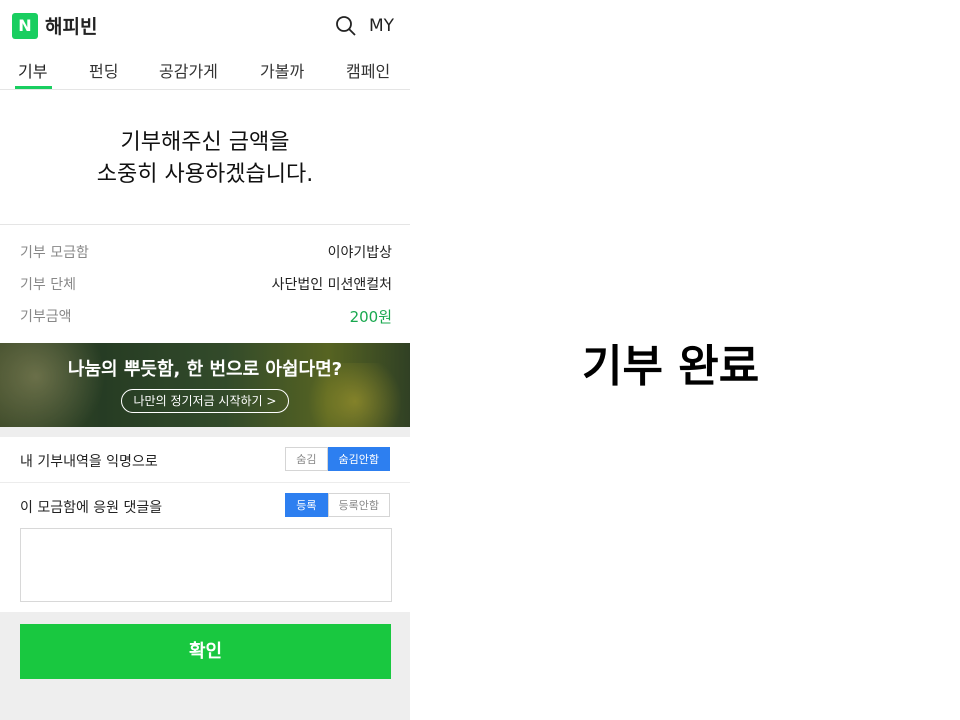 This screenshot has height=720, width=960. I want to click on tab-go: 가볼까, so click(282, 70).